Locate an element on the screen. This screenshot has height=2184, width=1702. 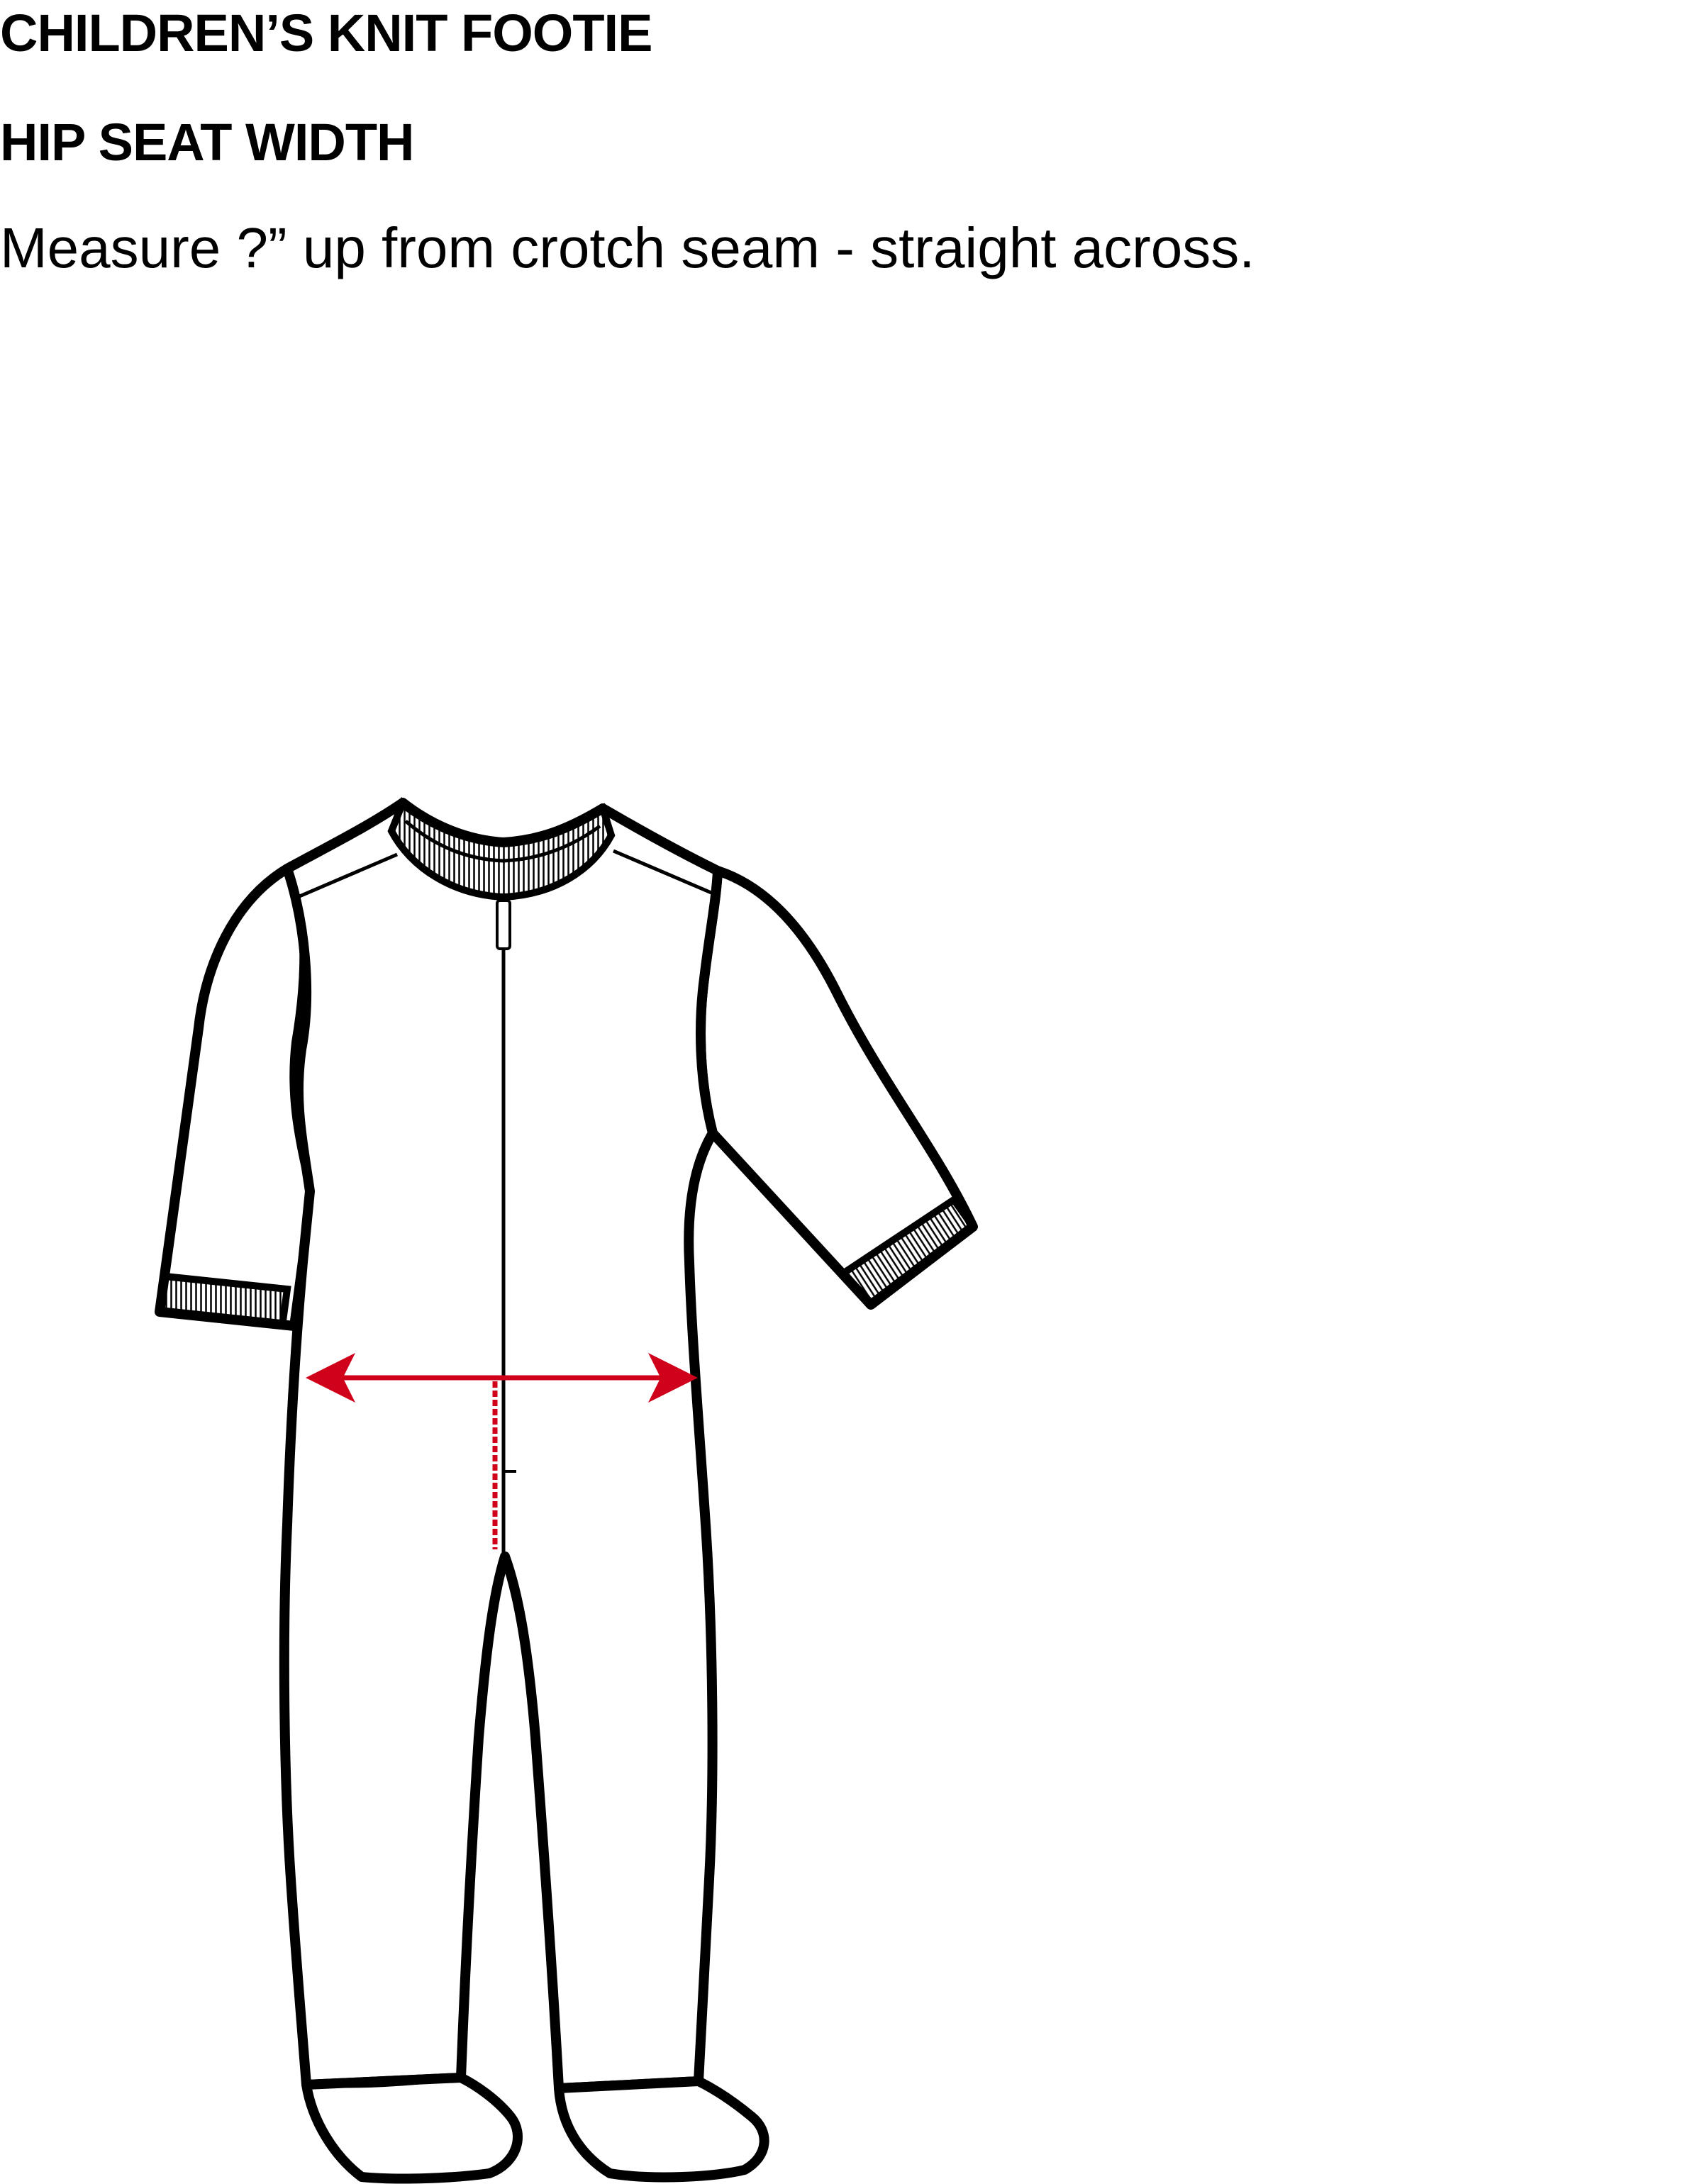
left-foot is located at coordinates (412, 2129).